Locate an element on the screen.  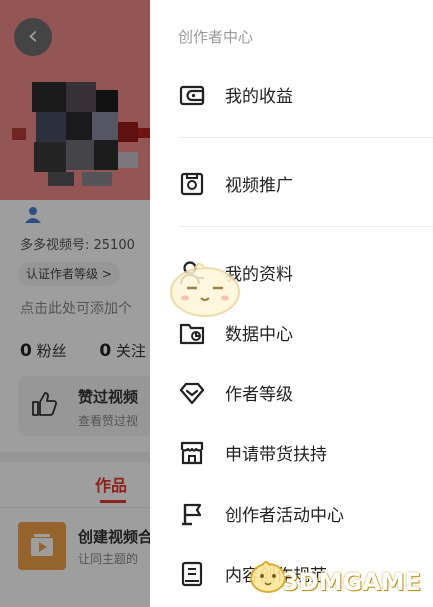
menu-item-creator-events: 创作者活动中心 is located at coordinates (291, 514).